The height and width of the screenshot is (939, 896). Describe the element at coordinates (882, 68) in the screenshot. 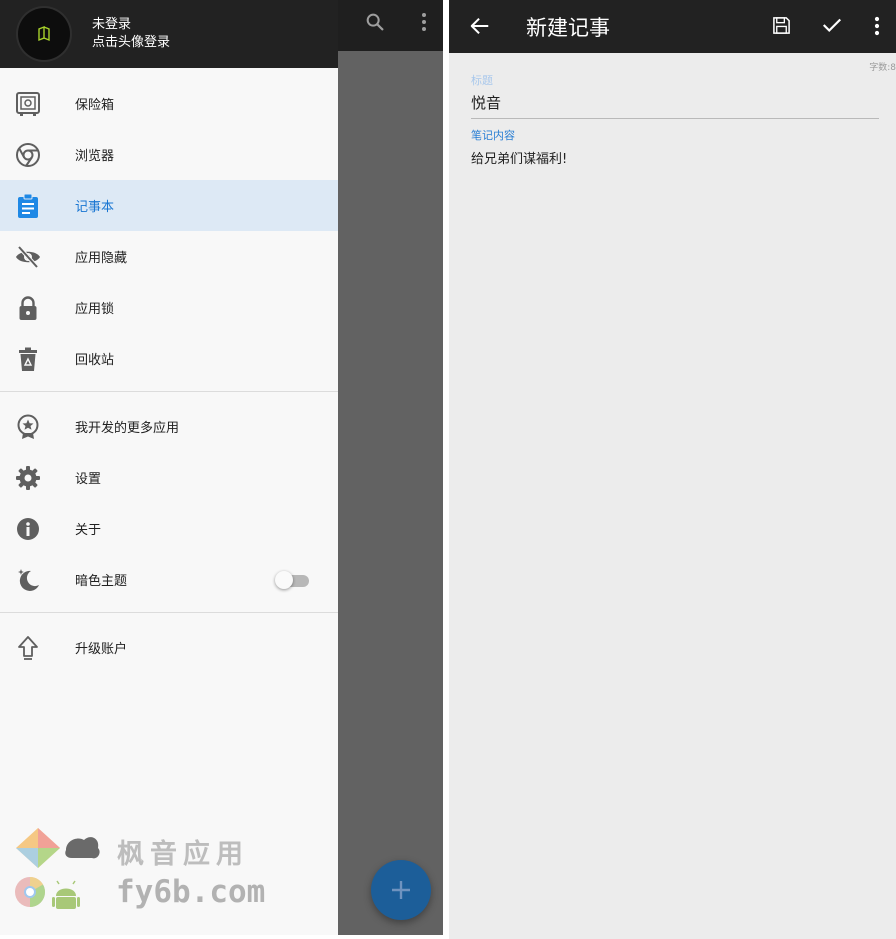

I see `char-count: 字数:8` at that location.